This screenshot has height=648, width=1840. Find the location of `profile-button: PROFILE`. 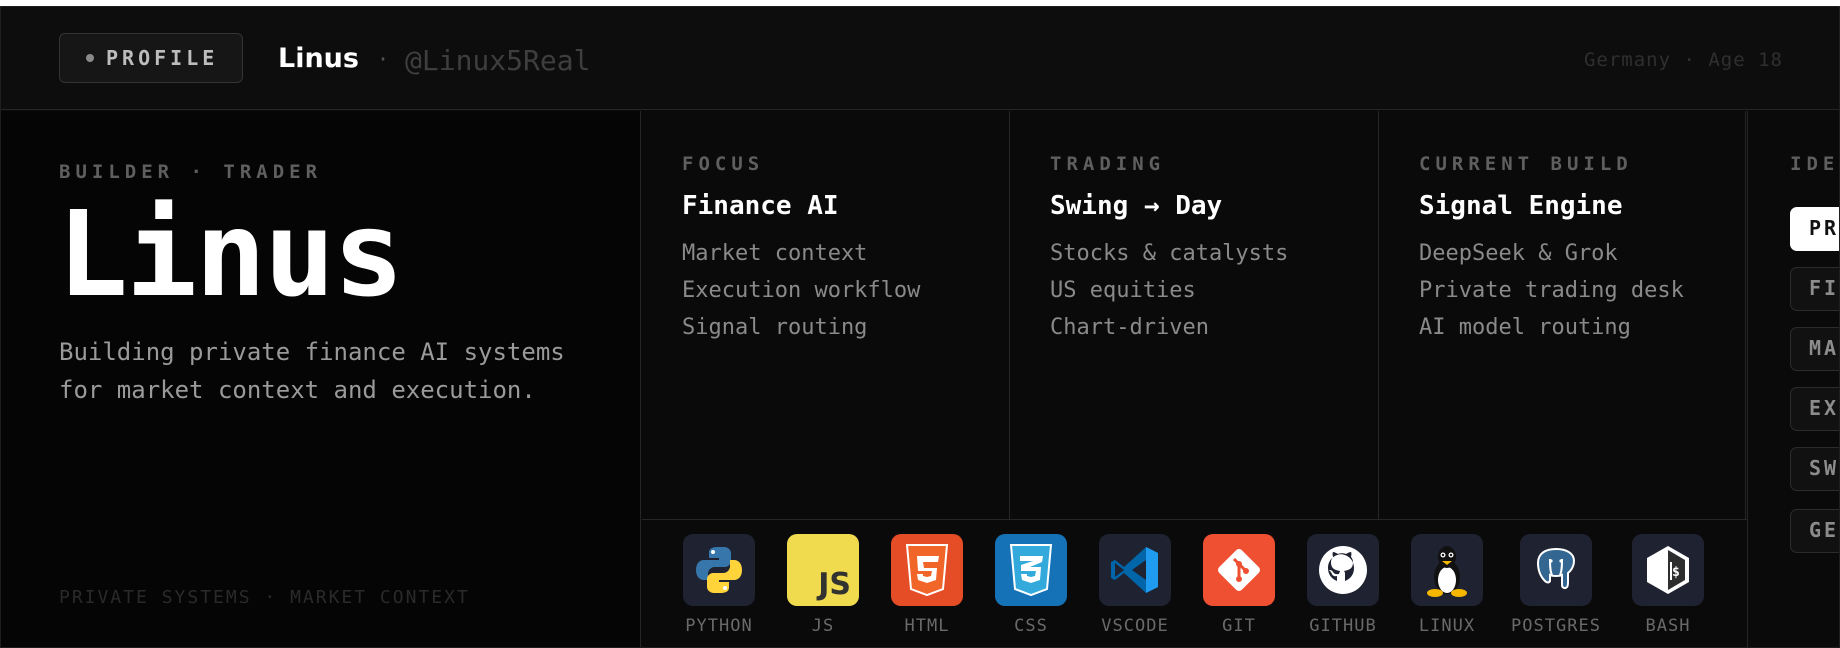

profile-button: PROFILE is located at coordinates (151, 58).